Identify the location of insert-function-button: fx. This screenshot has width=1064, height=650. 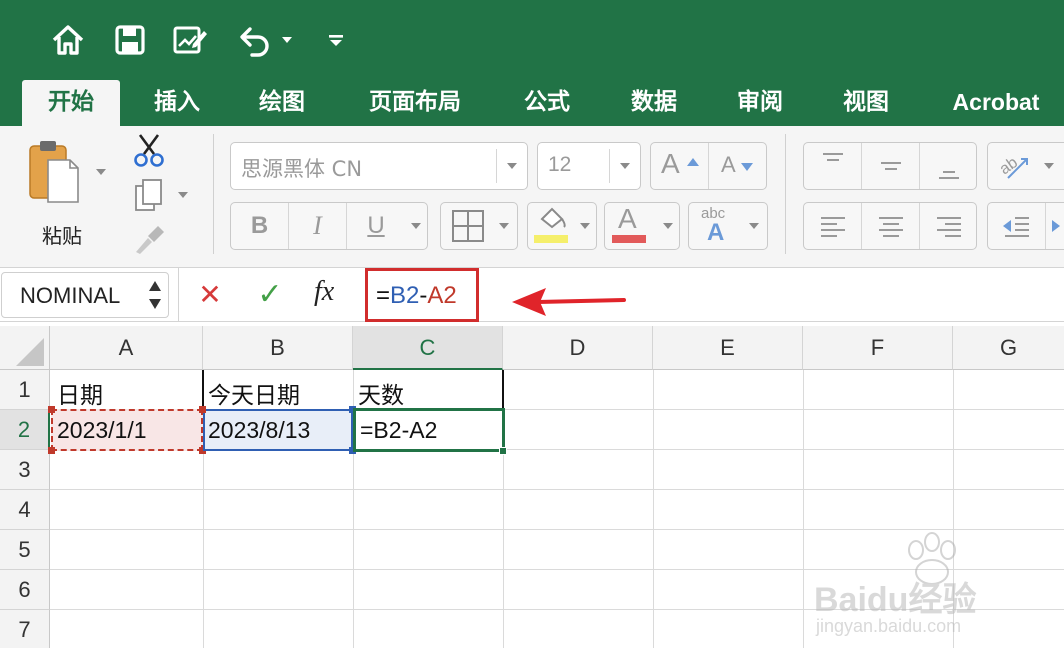
(332, 294).